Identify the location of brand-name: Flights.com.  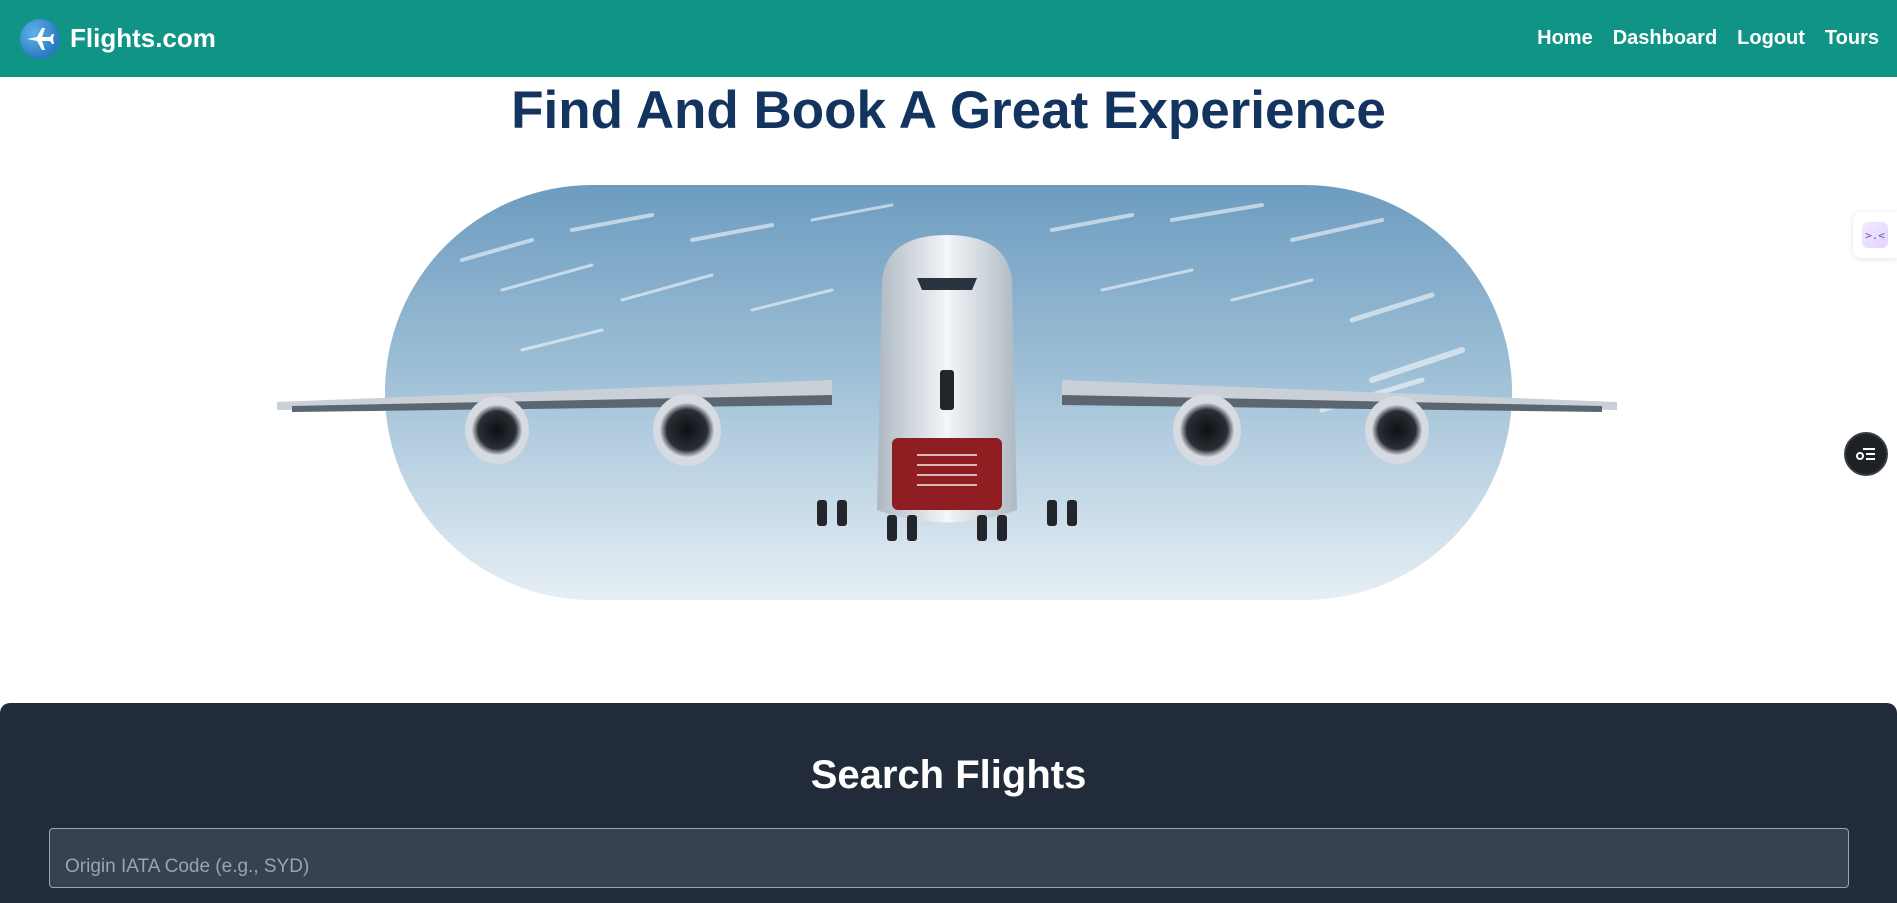
(143, 38).